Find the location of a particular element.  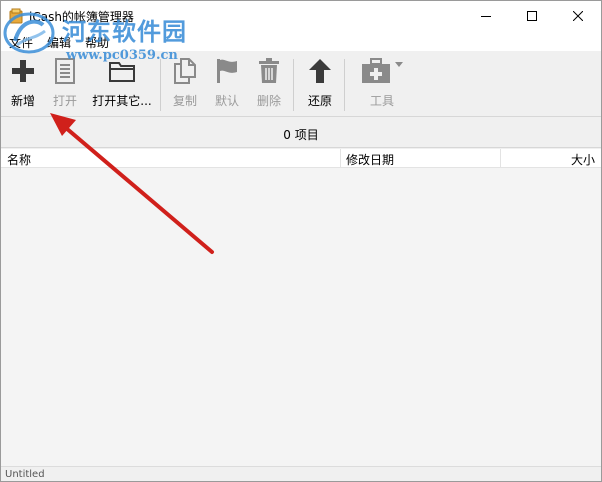

minimize-button is located at coordinates (486, 16).